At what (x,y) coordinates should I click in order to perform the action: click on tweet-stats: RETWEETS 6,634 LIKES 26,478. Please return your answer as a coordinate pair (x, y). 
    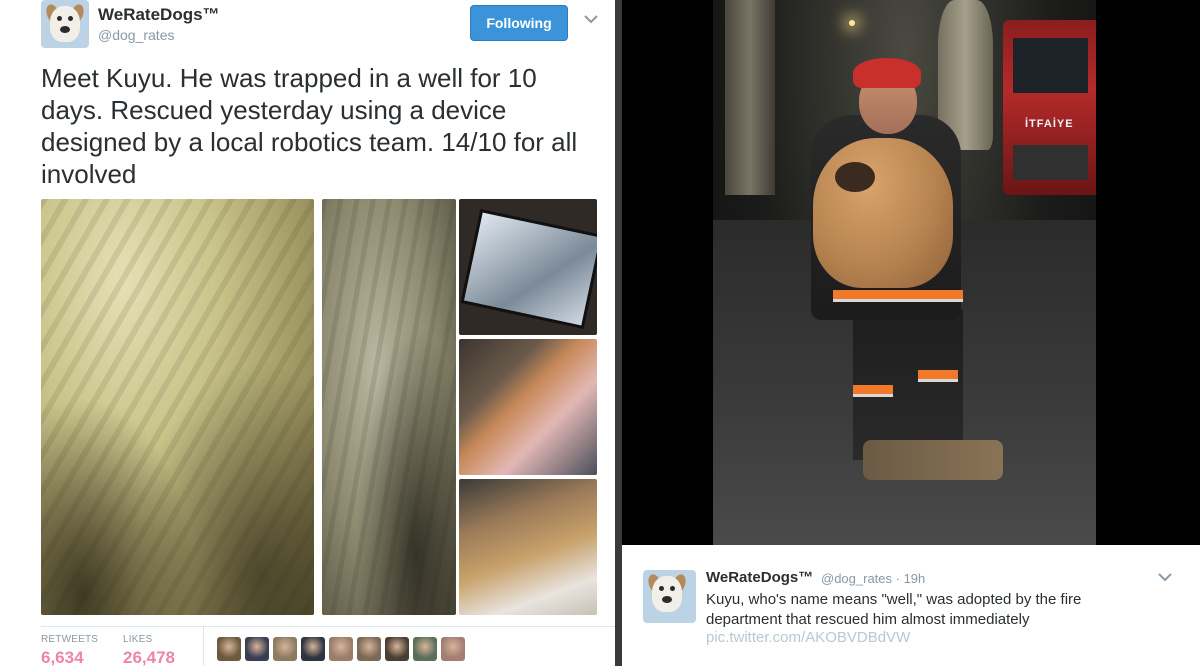
    Looking at the image, I should click on (328, 646).